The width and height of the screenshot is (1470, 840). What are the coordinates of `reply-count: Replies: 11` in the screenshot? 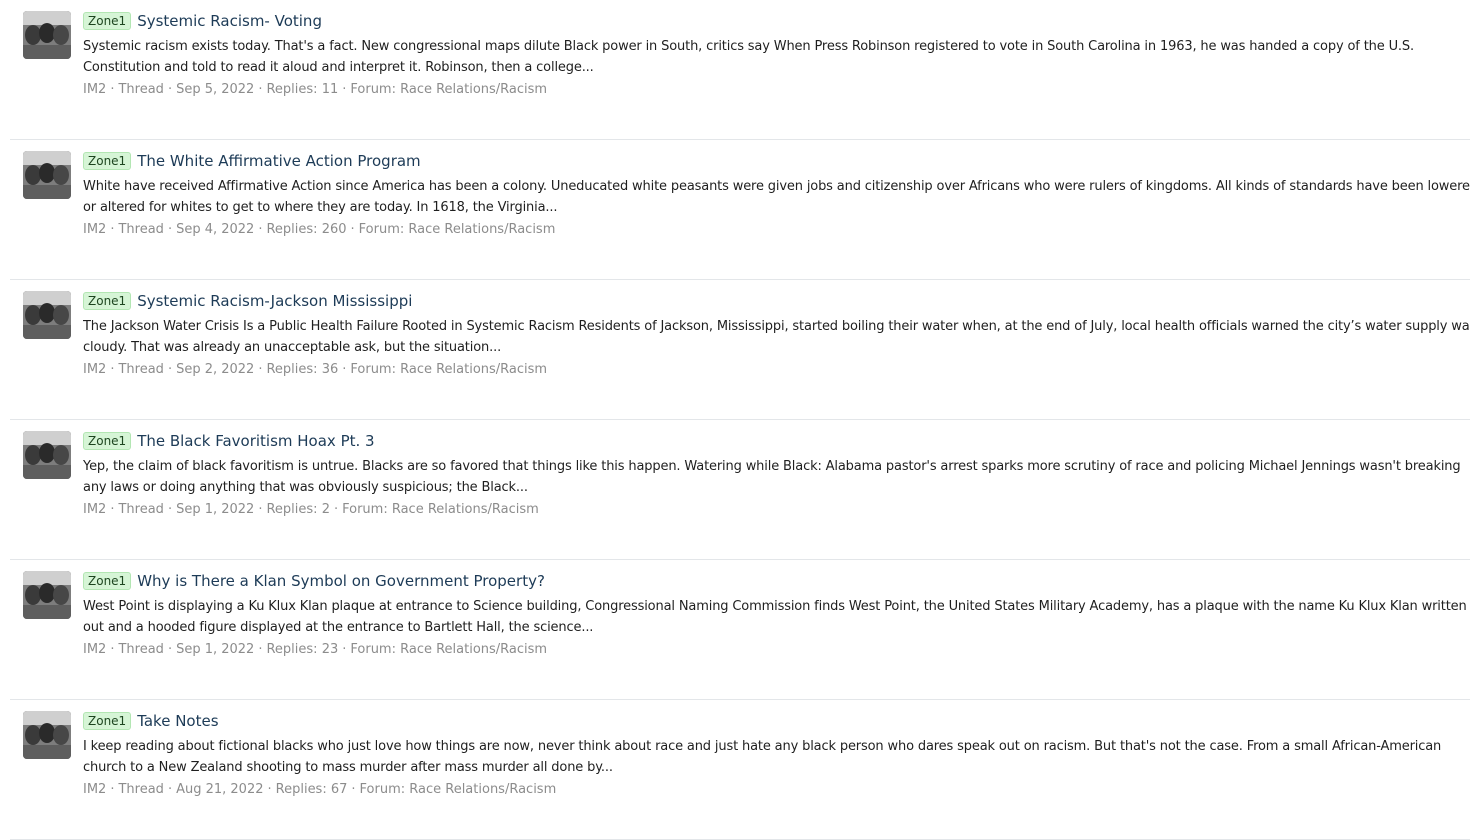 It's located at (302, 89).